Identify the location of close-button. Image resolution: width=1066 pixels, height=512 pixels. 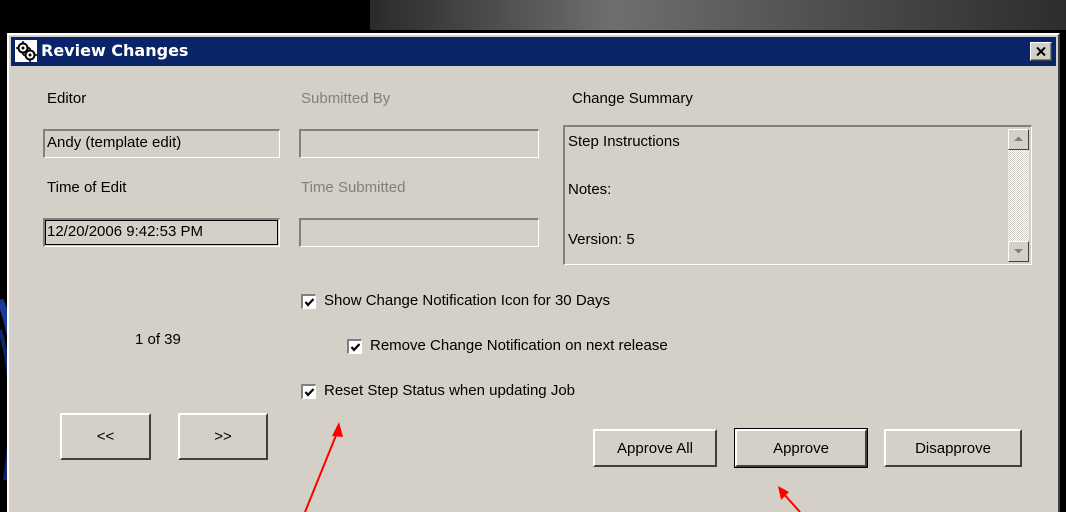
(1041, 51).